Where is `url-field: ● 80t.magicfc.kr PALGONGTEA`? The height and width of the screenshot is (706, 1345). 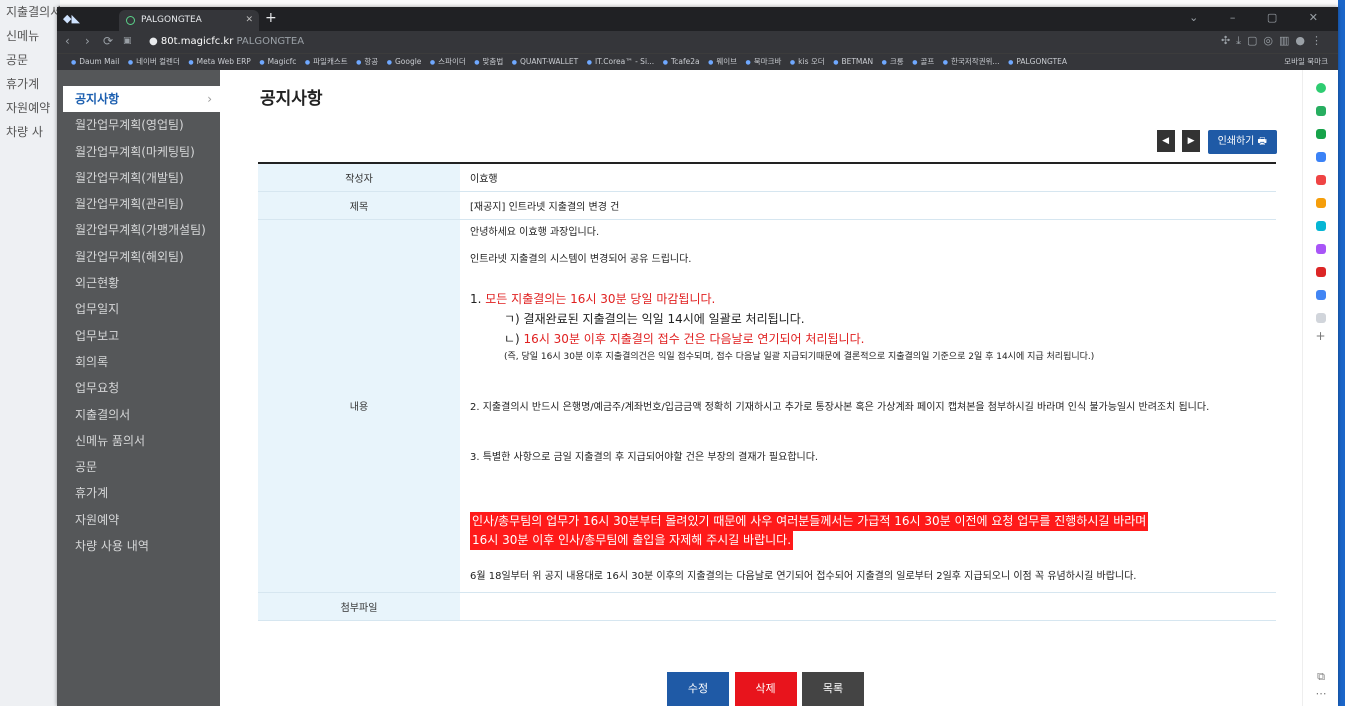
url-field: ● 80t.magicfc.kr PALGONGTEA is located at coordinates (599, 42).